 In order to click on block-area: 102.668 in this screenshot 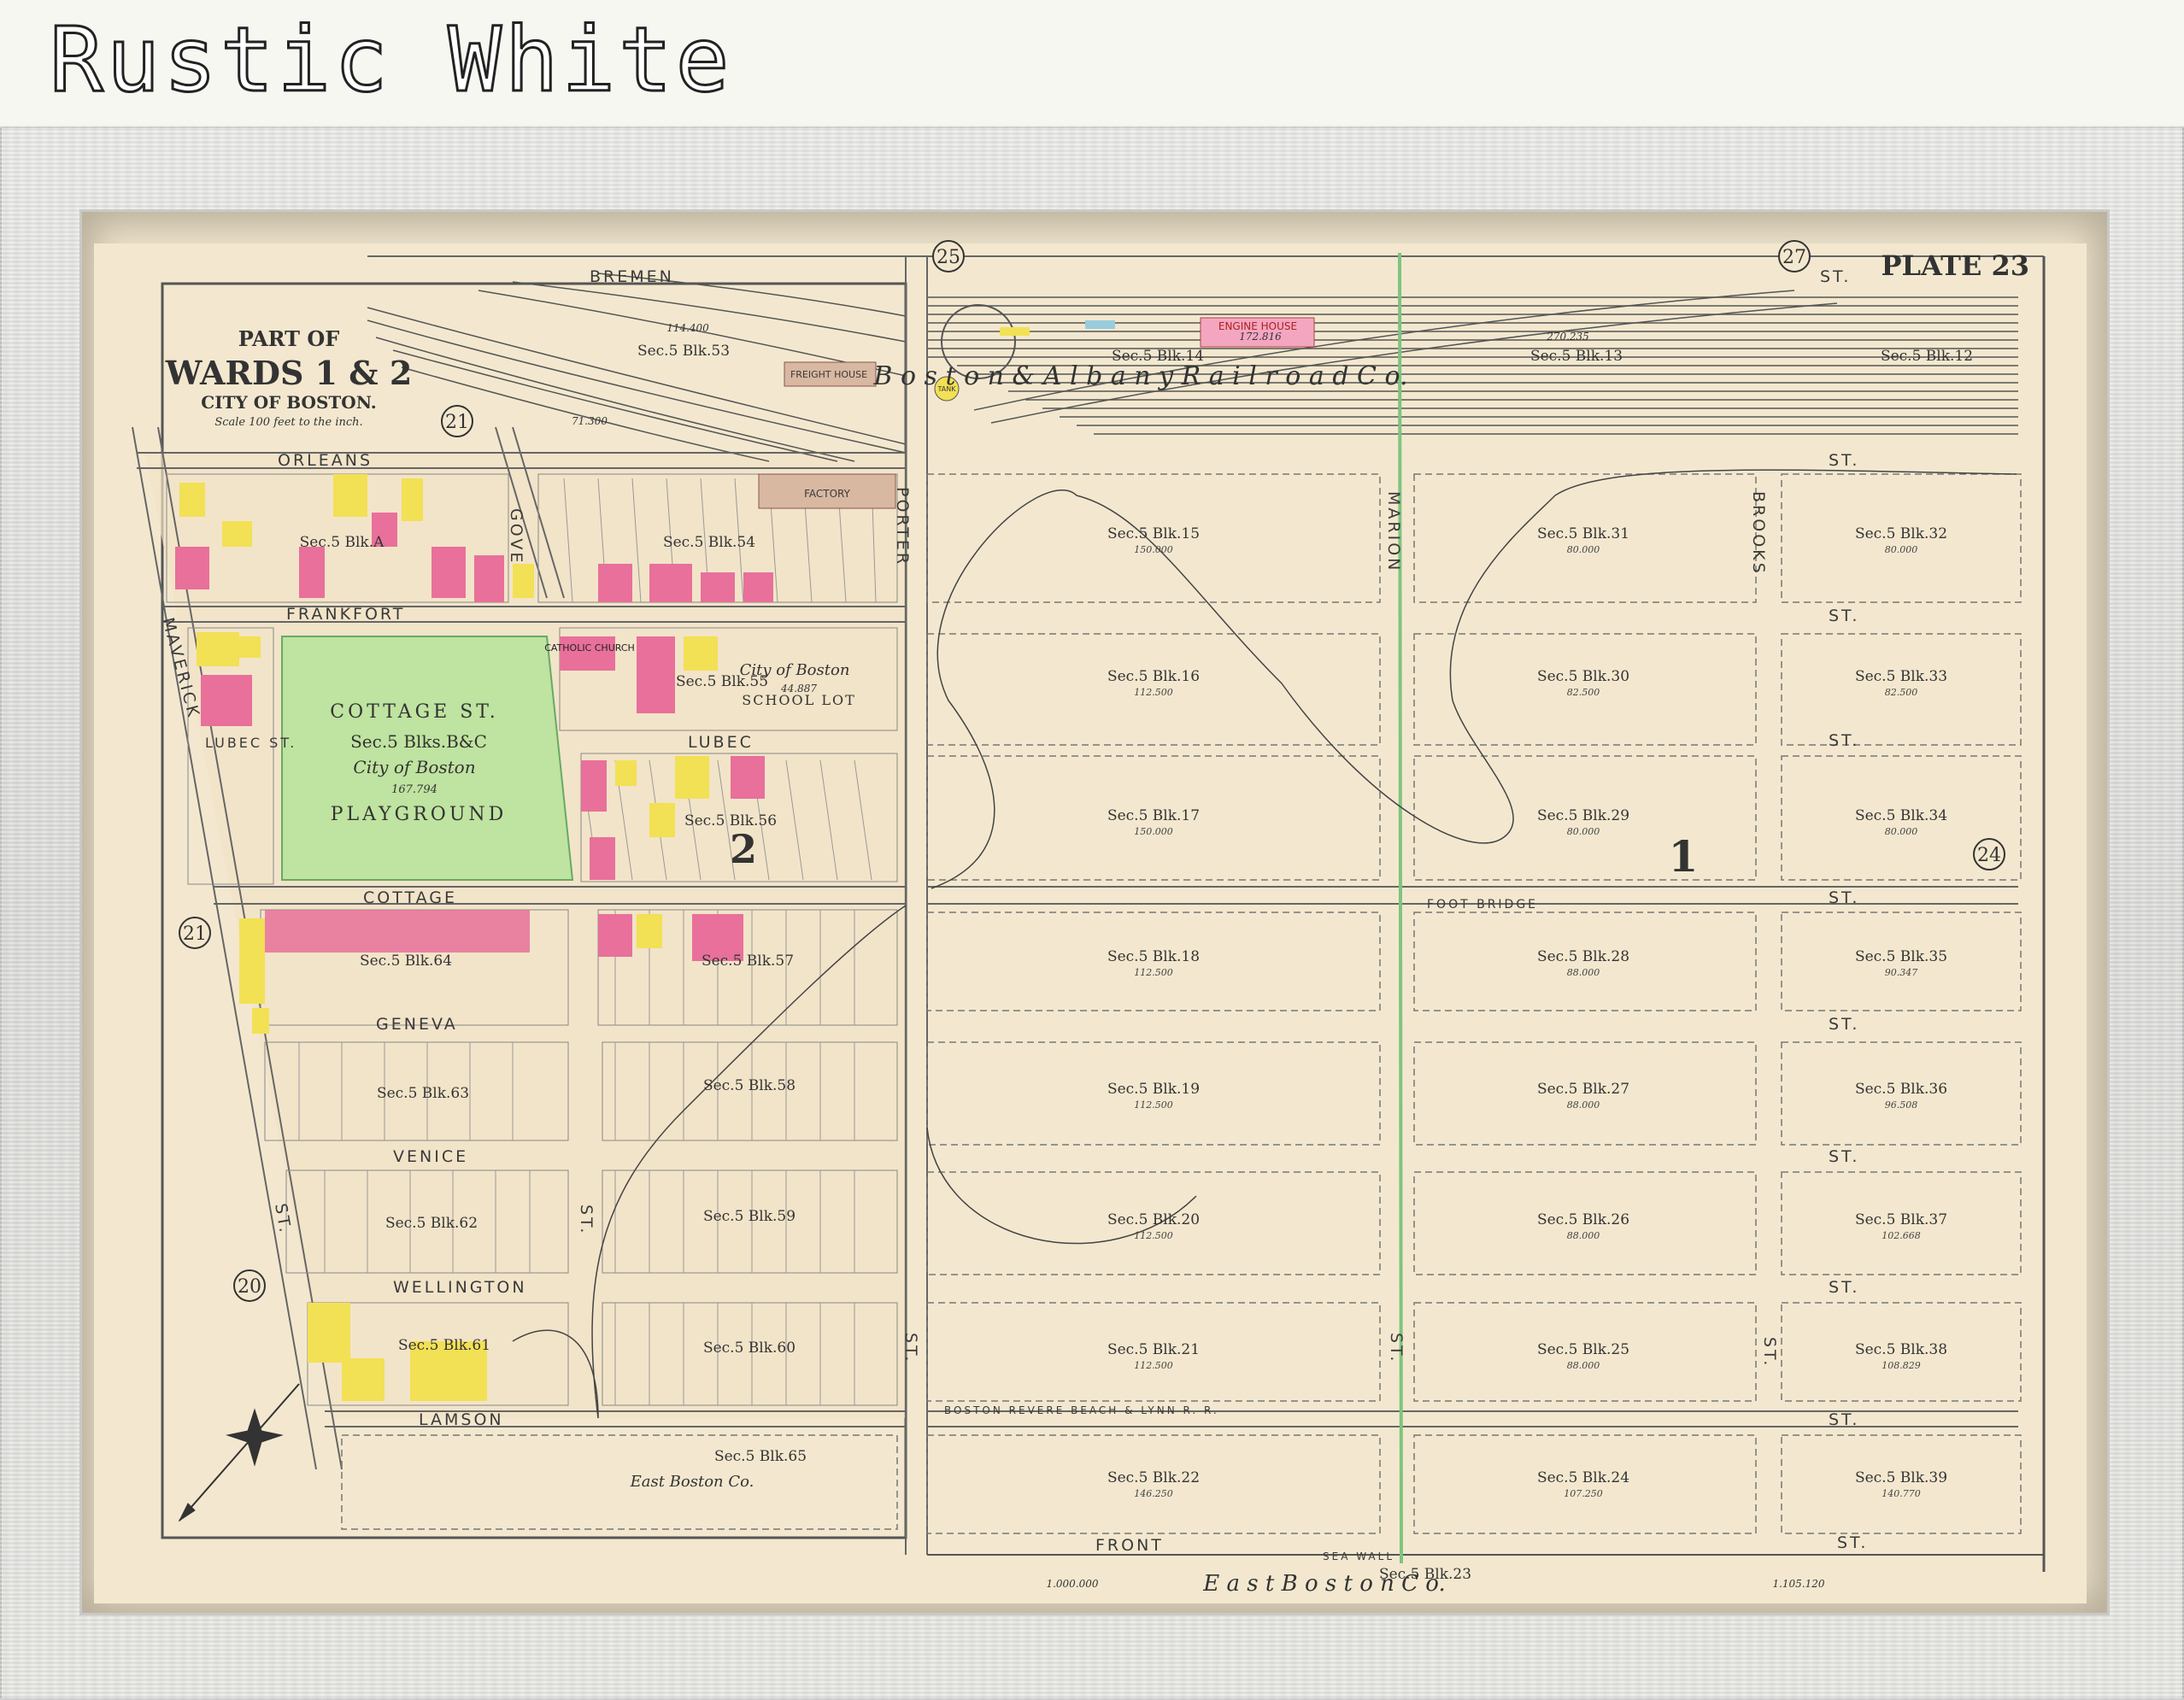, I will do `click(1901, 1235)`.